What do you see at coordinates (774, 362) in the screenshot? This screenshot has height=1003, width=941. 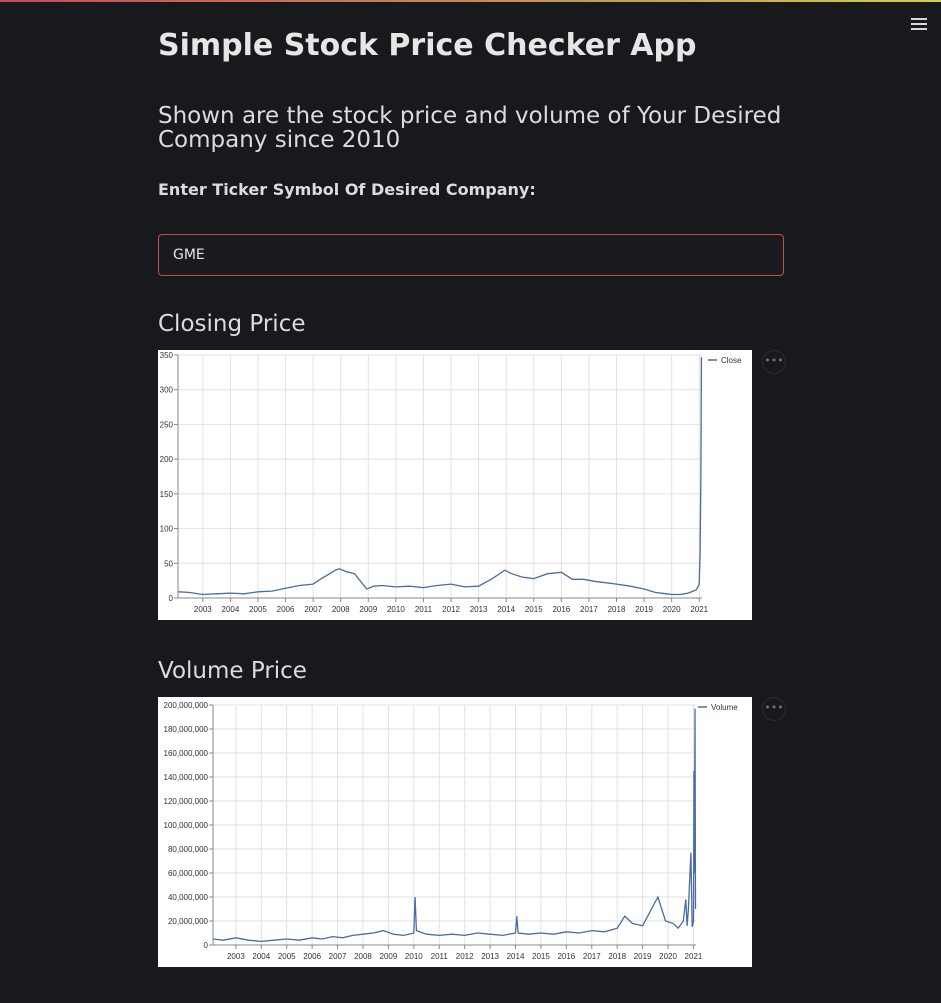 I see `closing-chart-more-icon: •••` at bounding box center [774, 362].